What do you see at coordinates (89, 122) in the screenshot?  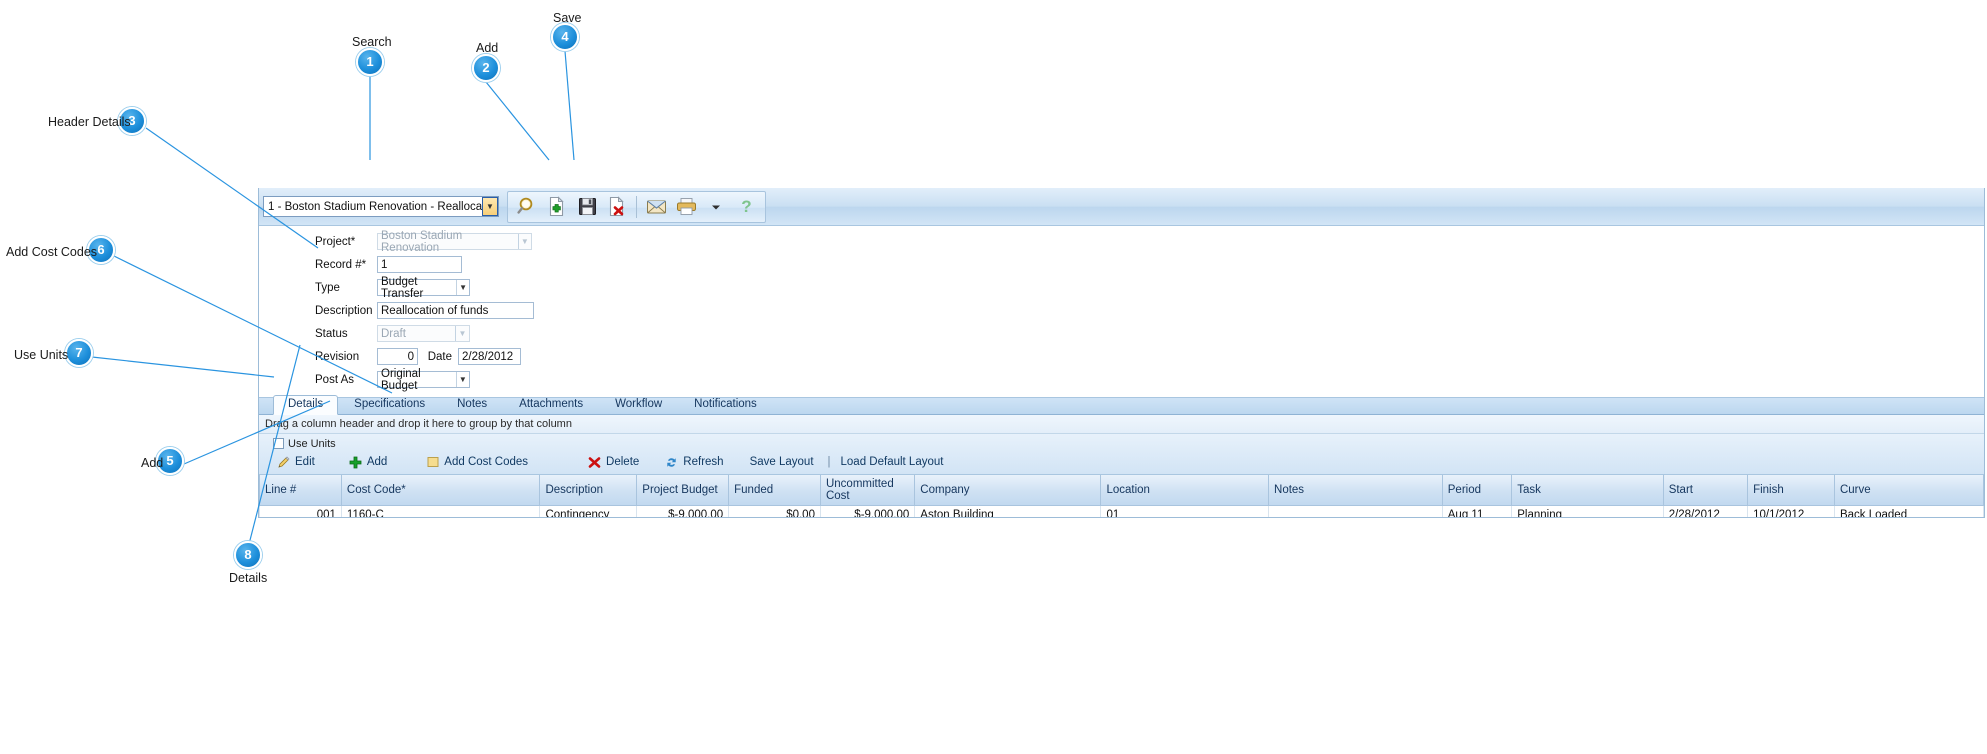 I see `callout-label-3: Header Details` at bounding box center [89, 122].